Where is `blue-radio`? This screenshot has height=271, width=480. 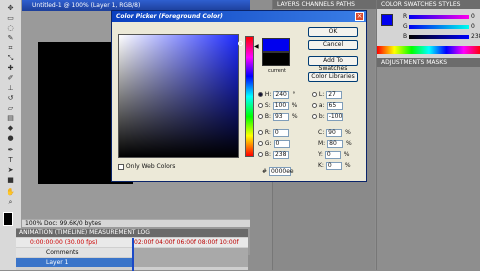
blue-radio is located at coordinates (260, 154).